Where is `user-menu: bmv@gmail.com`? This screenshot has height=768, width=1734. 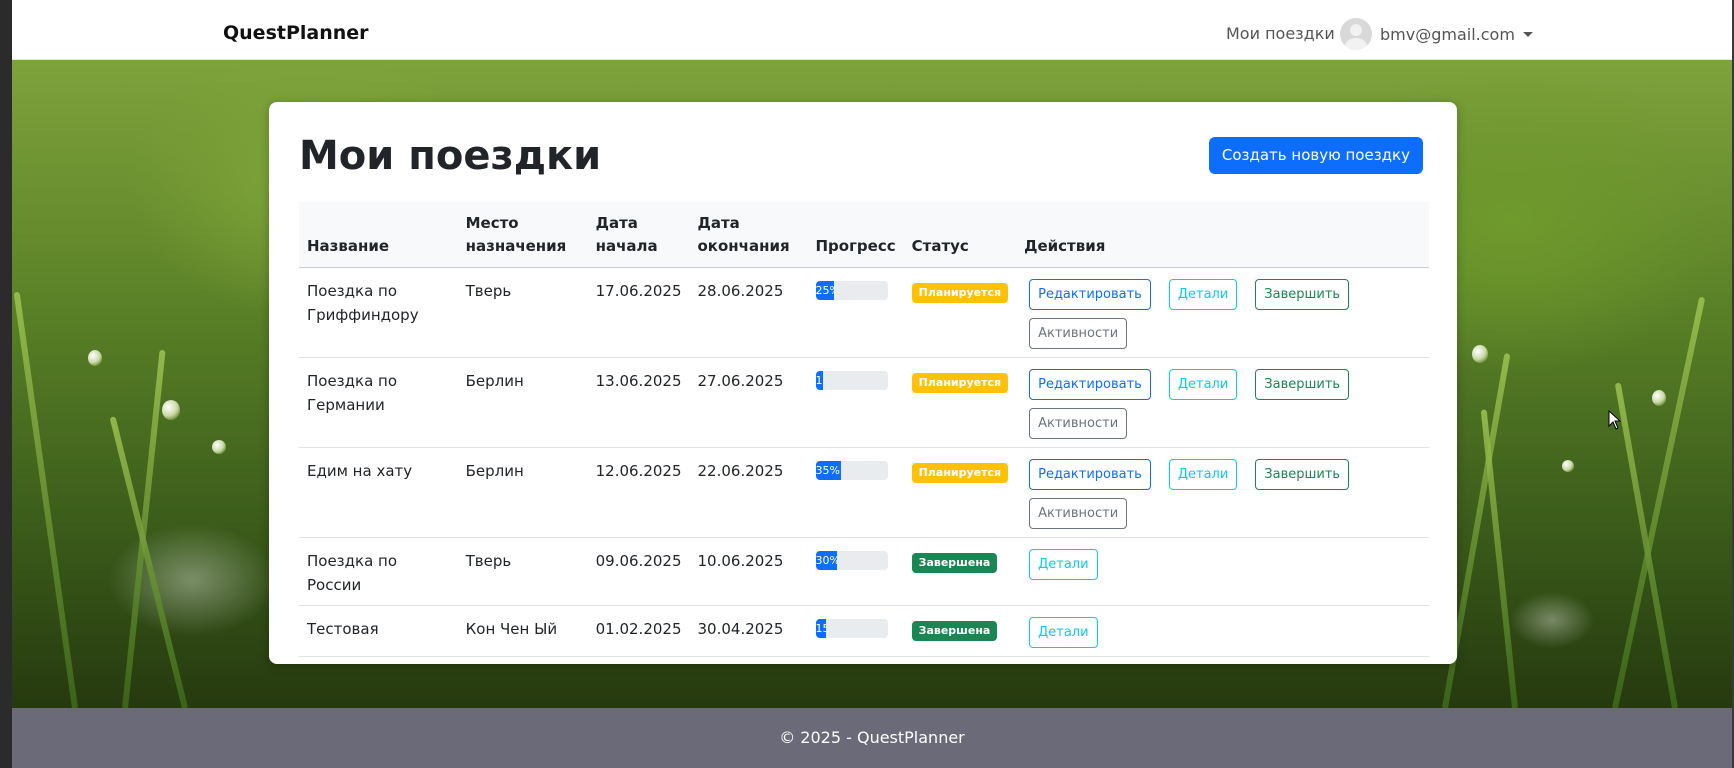 user-menu: bmv@gmail.com is located at coordinates (1436, 34).